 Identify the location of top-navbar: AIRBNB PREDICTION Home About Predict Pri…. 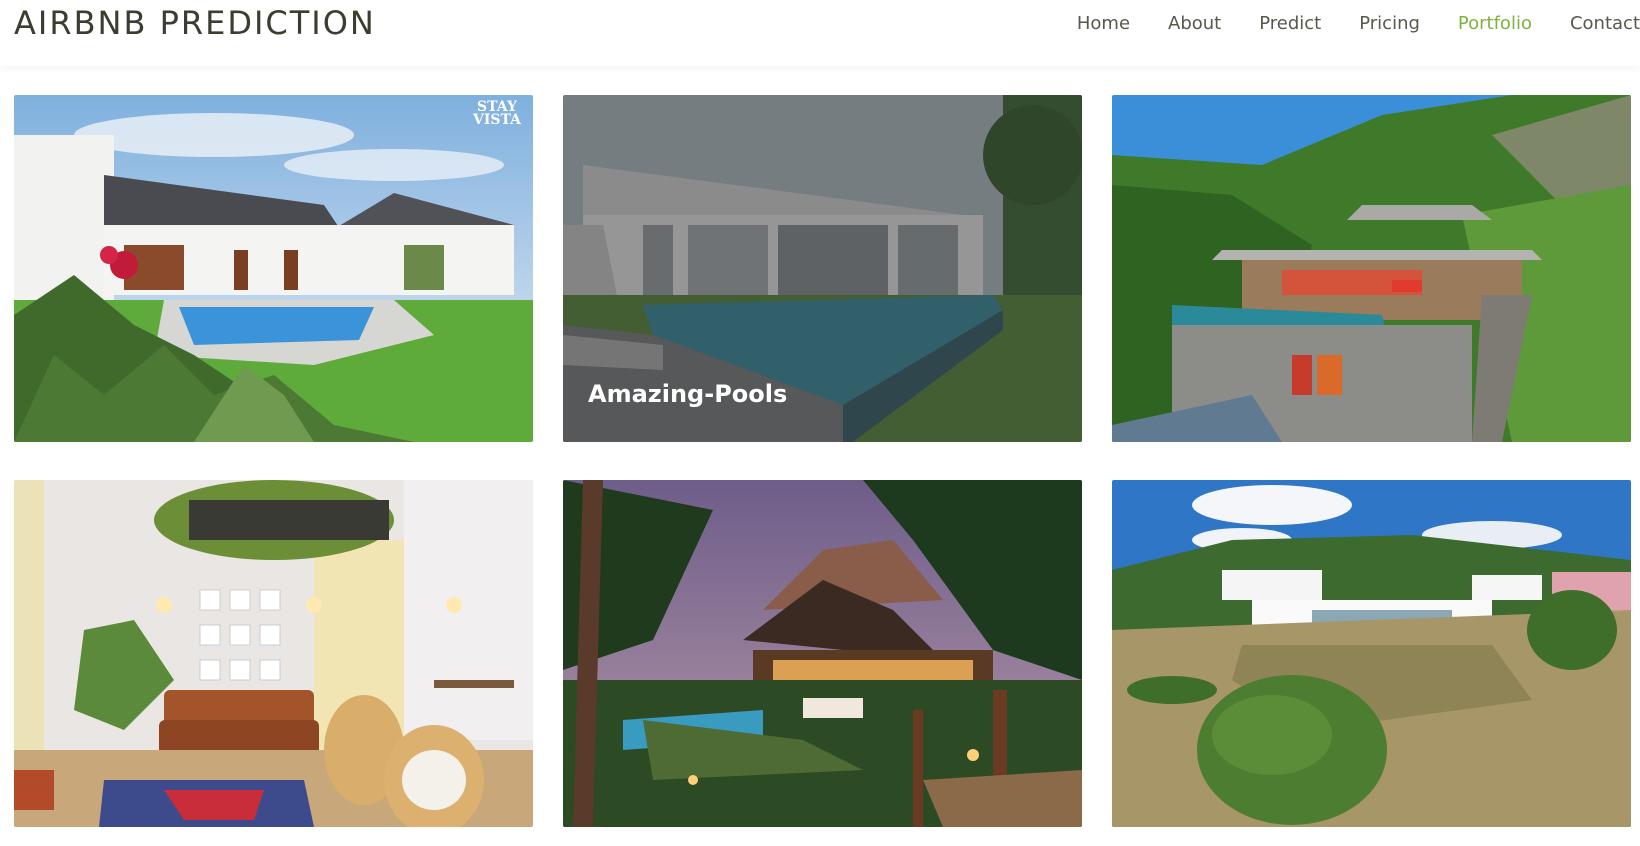
(820, 33).